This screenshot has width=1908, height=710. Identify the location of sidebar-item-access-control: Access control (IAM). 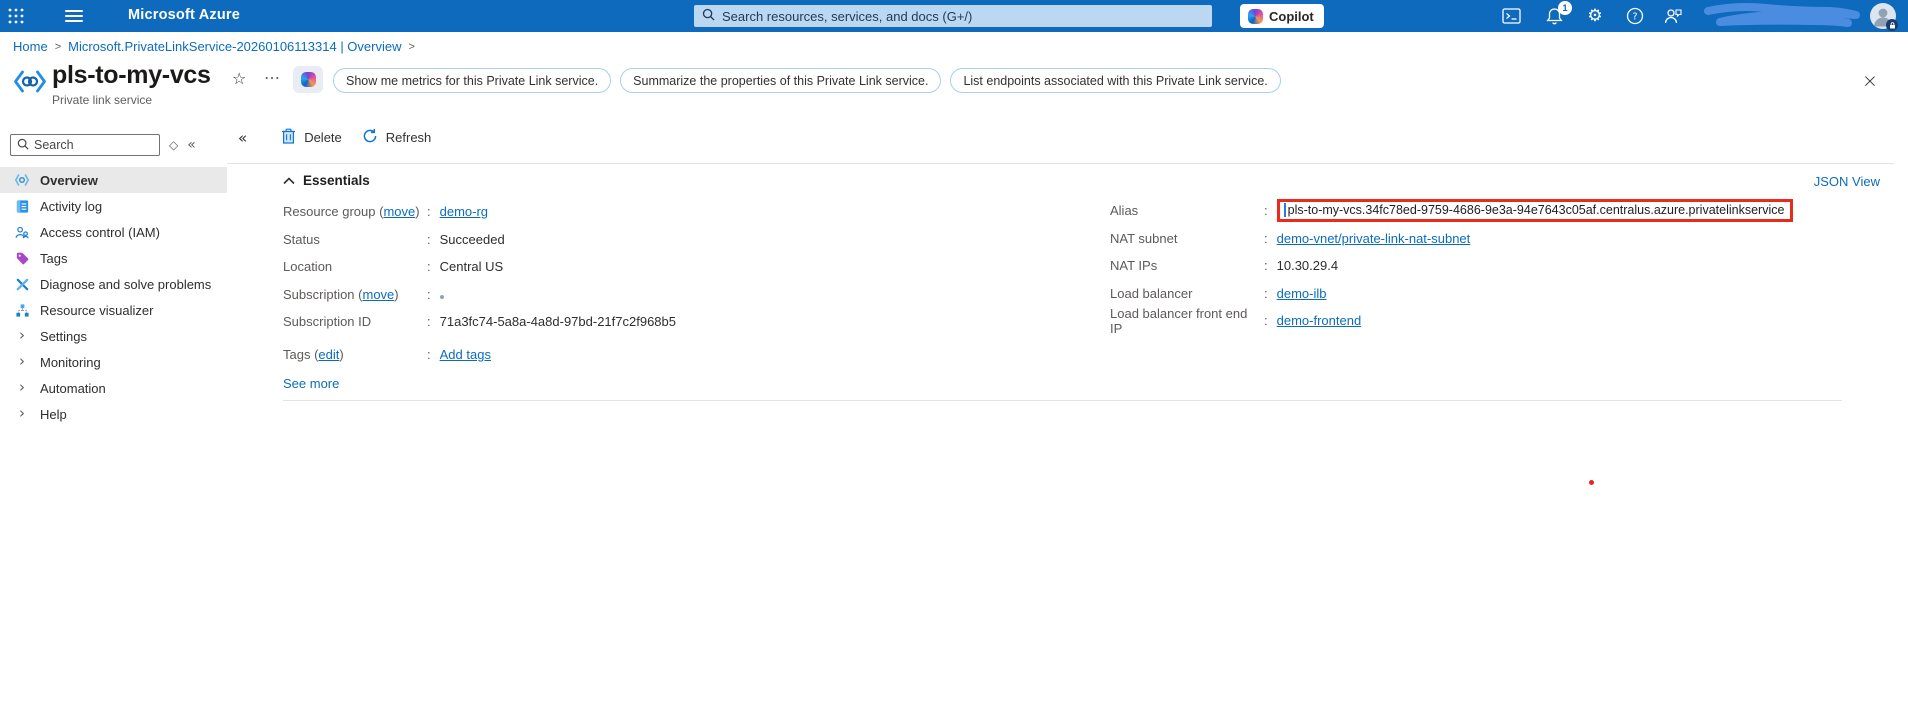
(113, 232).